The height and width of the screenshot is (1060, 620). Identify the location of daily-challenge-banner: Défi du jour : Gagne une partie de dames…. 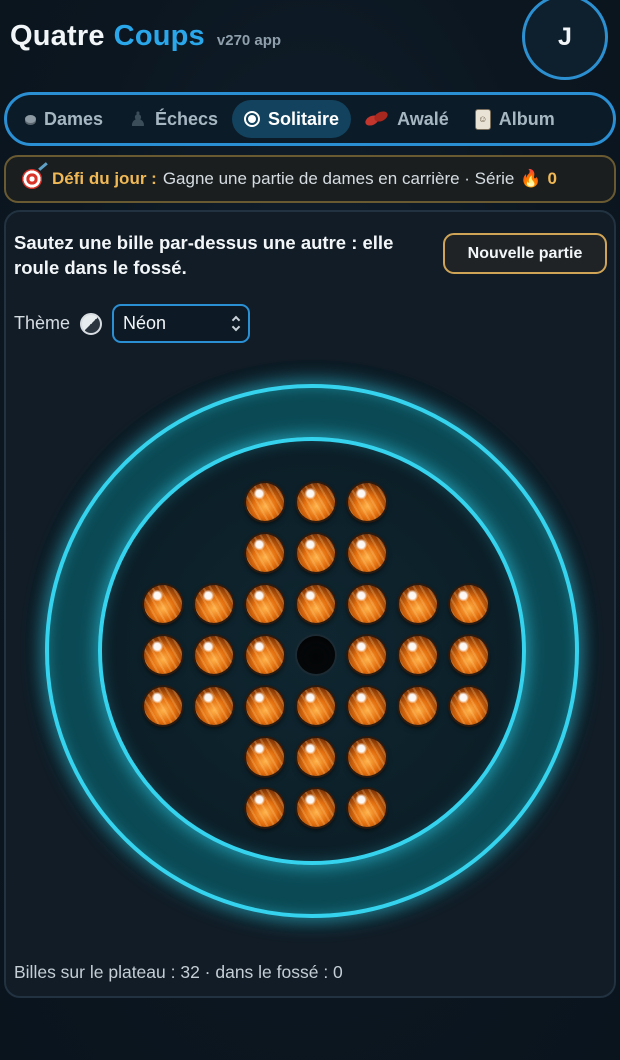
(310, 179).